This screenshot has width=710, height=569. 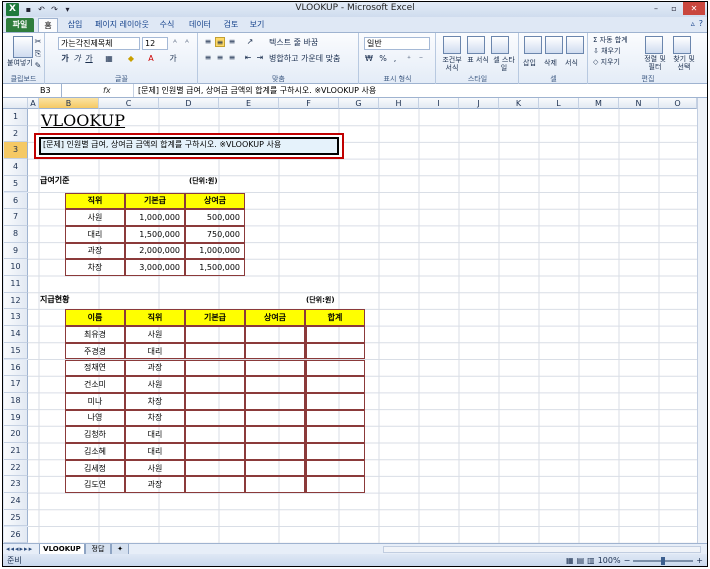 I want to click on col-header-l: L, so click(x=559, y=103).